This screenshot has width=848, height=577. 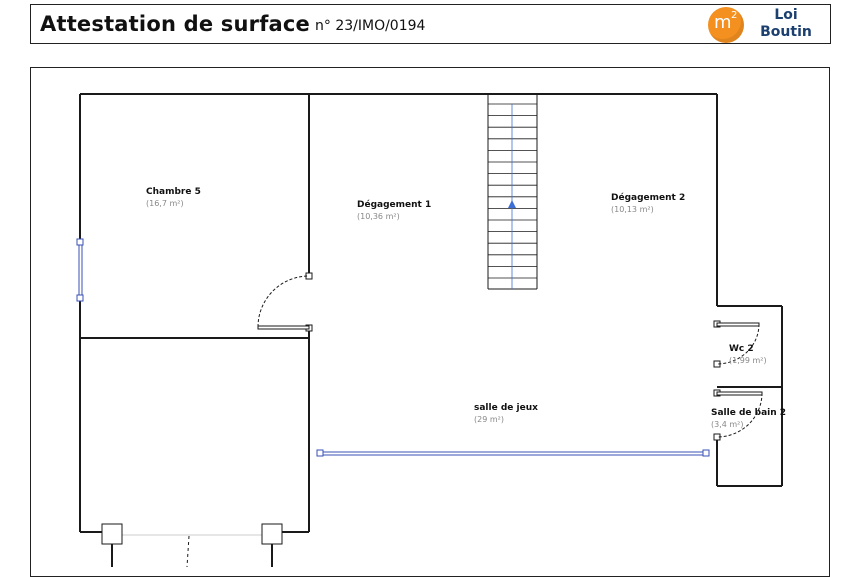 I want to click on garage-door-post-right, so click(x=272, y=534).